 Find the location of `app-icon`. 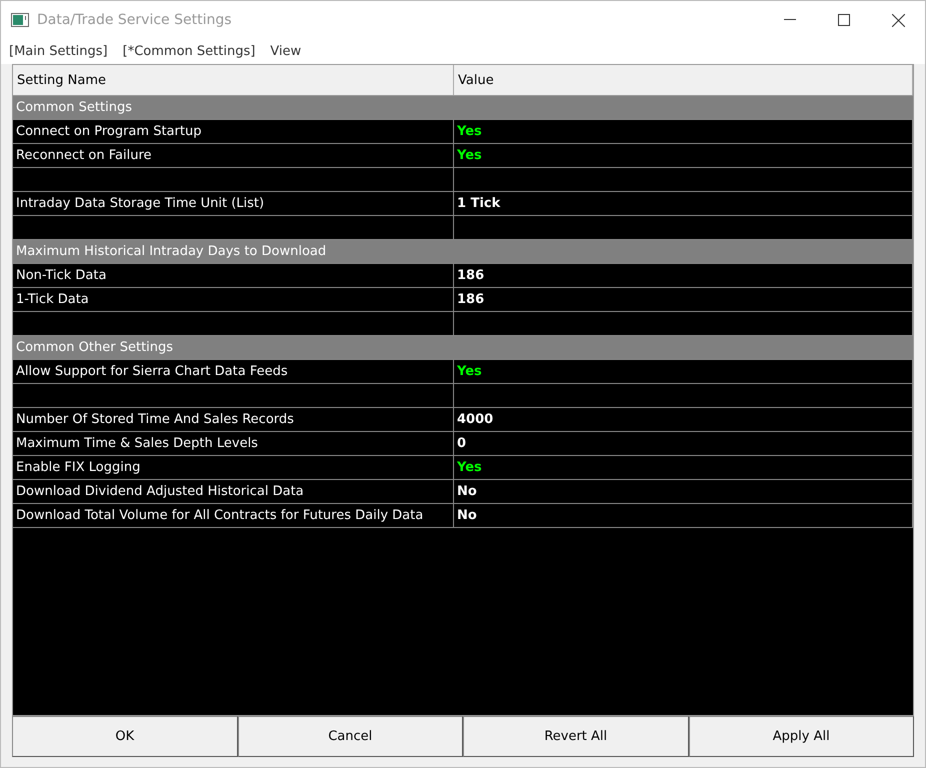

app-icon is located at coordinates (20, 20).